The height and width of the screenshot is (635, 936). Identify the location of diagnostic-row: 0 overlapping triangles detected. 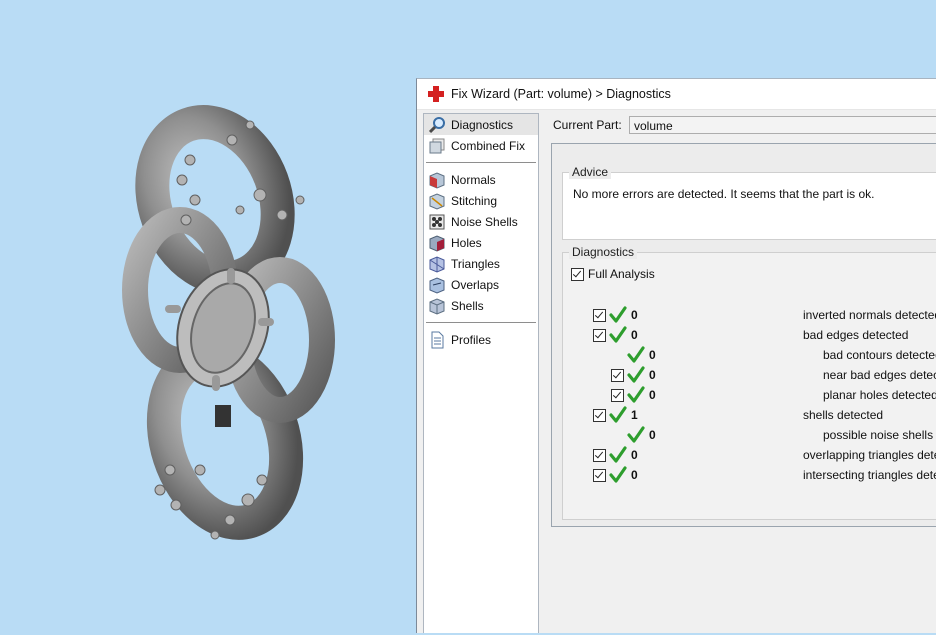
(764, 455).